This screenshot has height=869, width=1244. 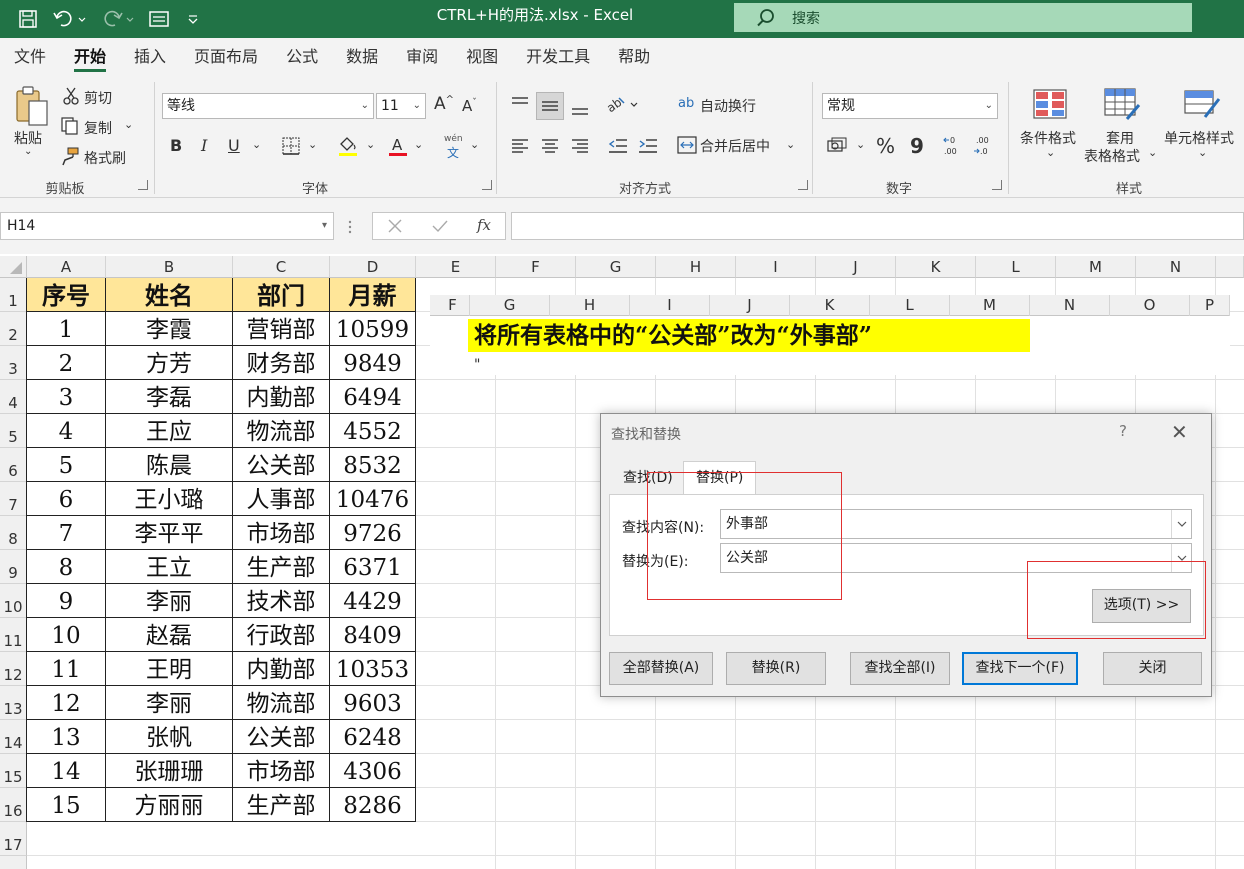 What do you see at coordinates (28, 19) in the screenshot?
I see `save-icon` at bounding box center [28, 19].